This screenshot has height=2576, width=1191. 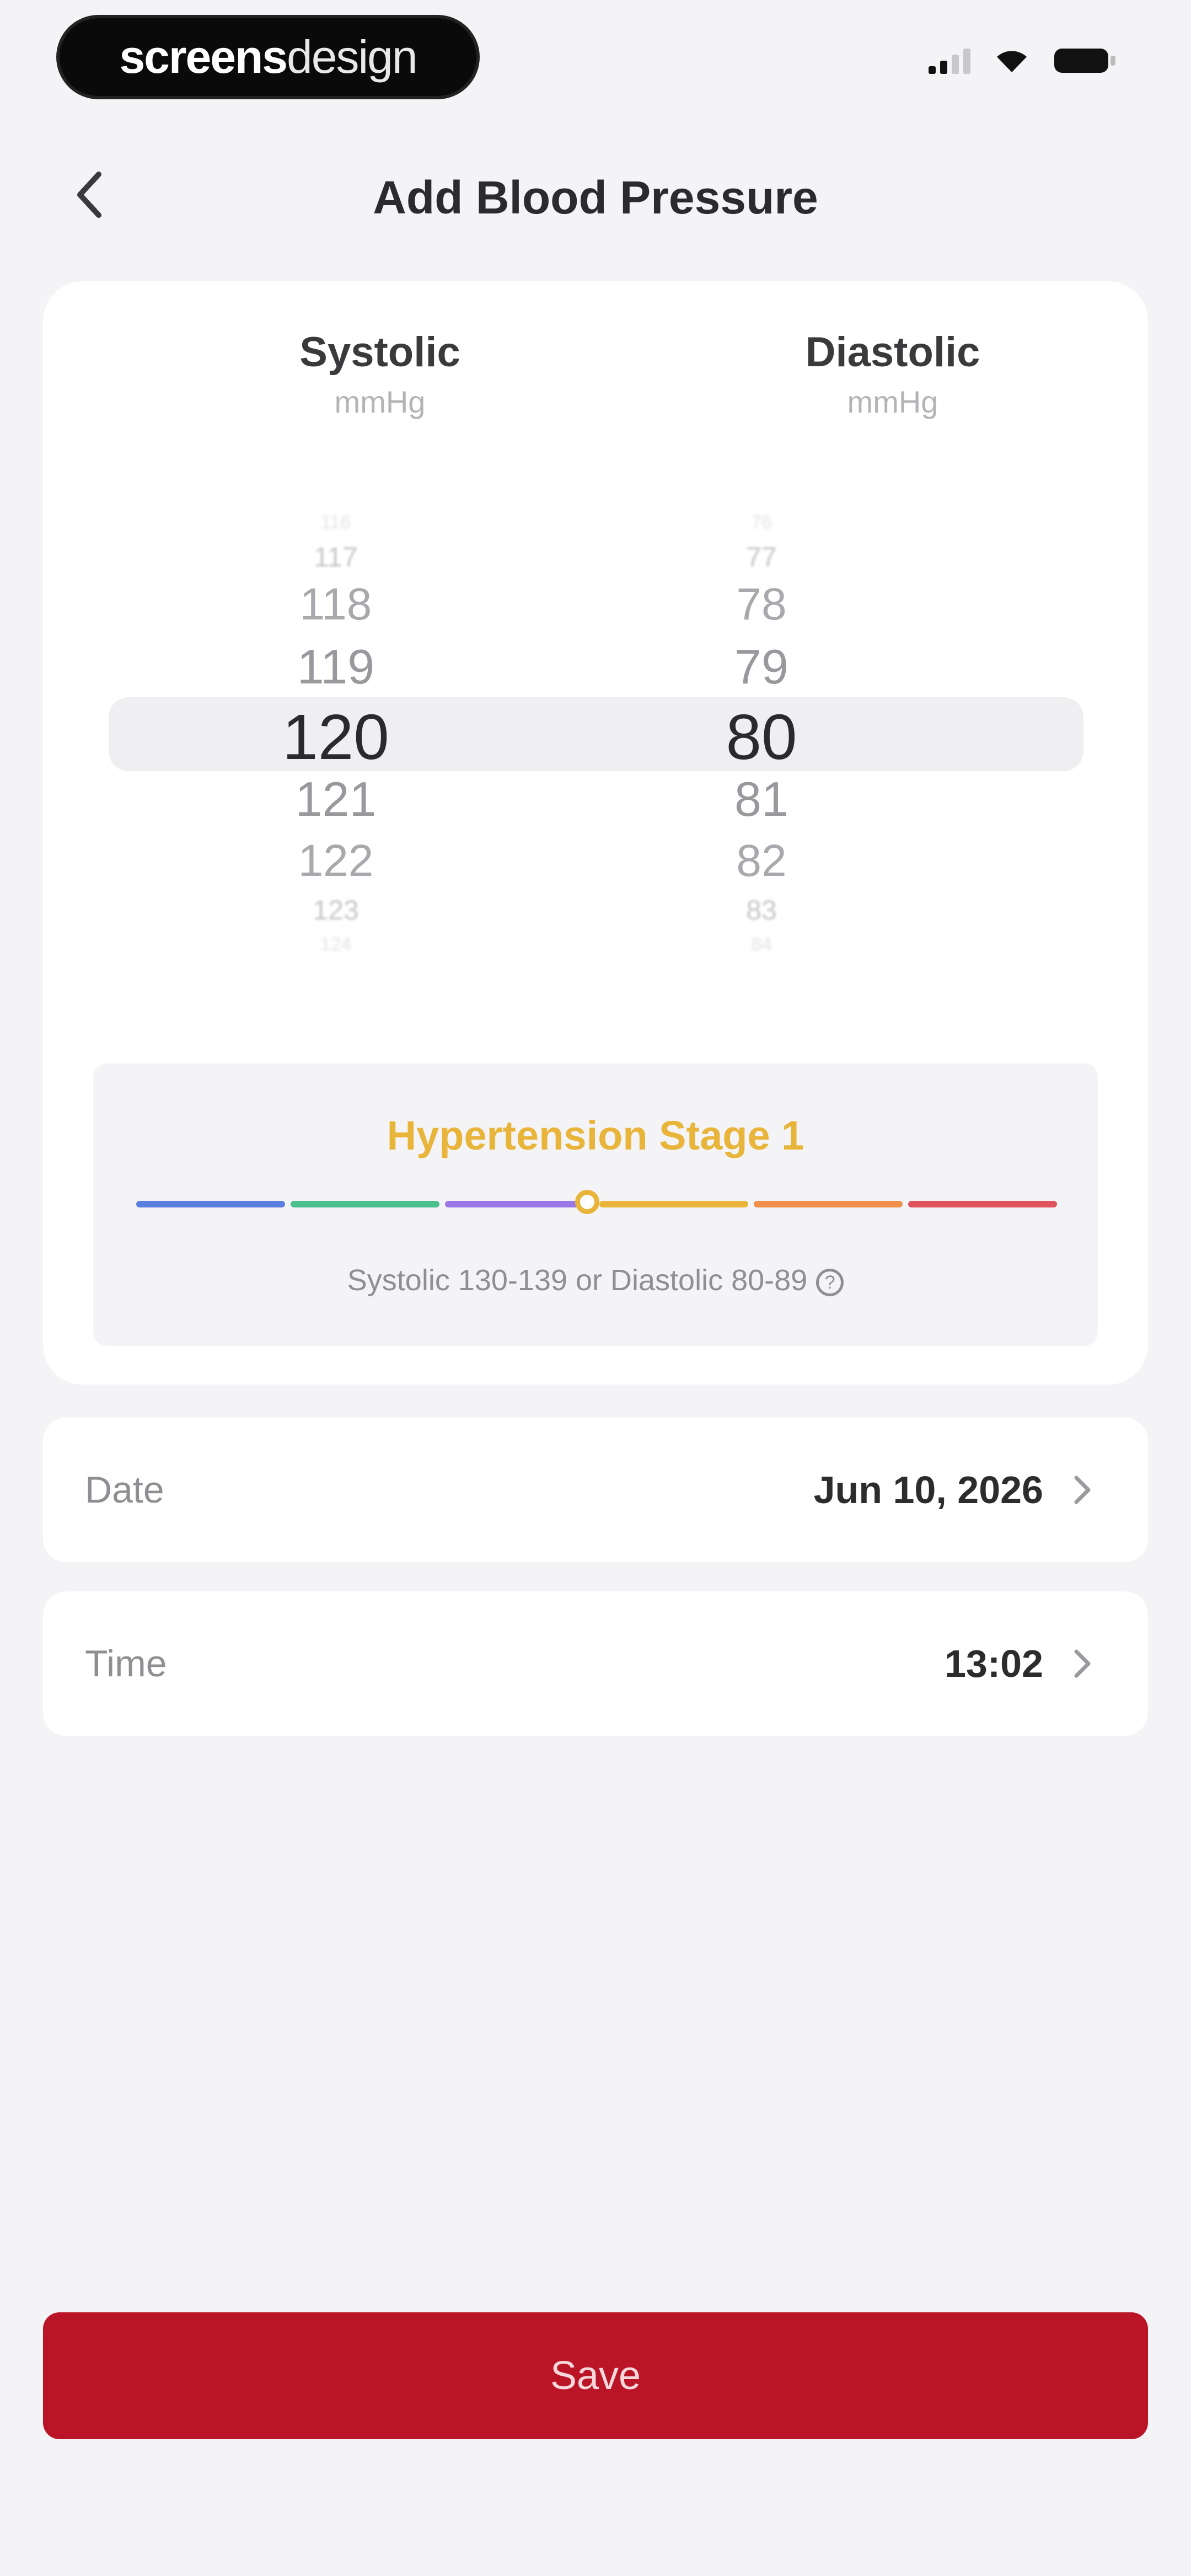 What do you see at coordinates (595, 1663) in the screenshot?
I see `time-row: Time 13:02` at bounding box center [595, 1663].